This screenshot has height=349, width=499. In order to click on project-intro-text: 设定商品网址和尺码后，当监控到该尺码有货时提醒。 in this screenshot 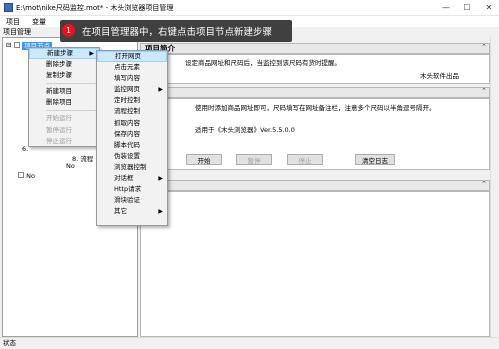, I will do `click(263, 63)`.